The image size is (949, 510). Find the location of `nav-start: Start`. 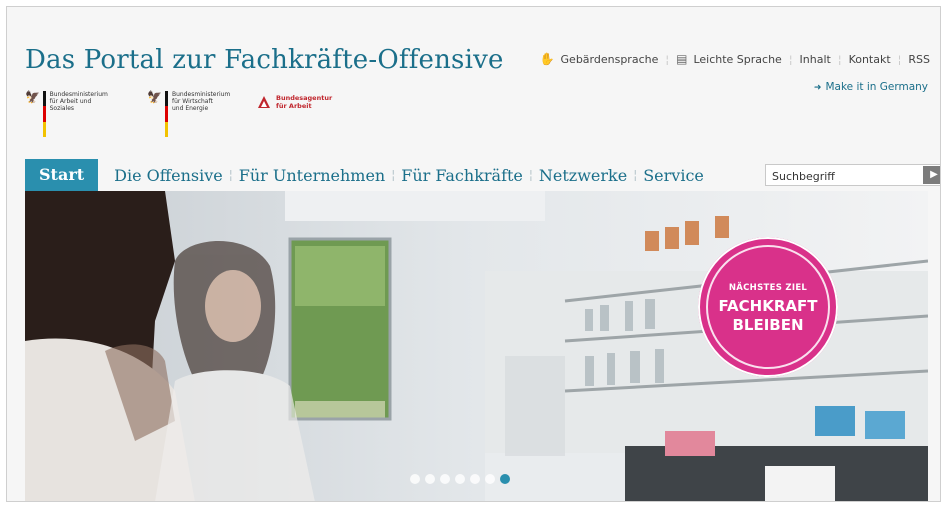

nav-start: Start is located at coordinates (62, 175).